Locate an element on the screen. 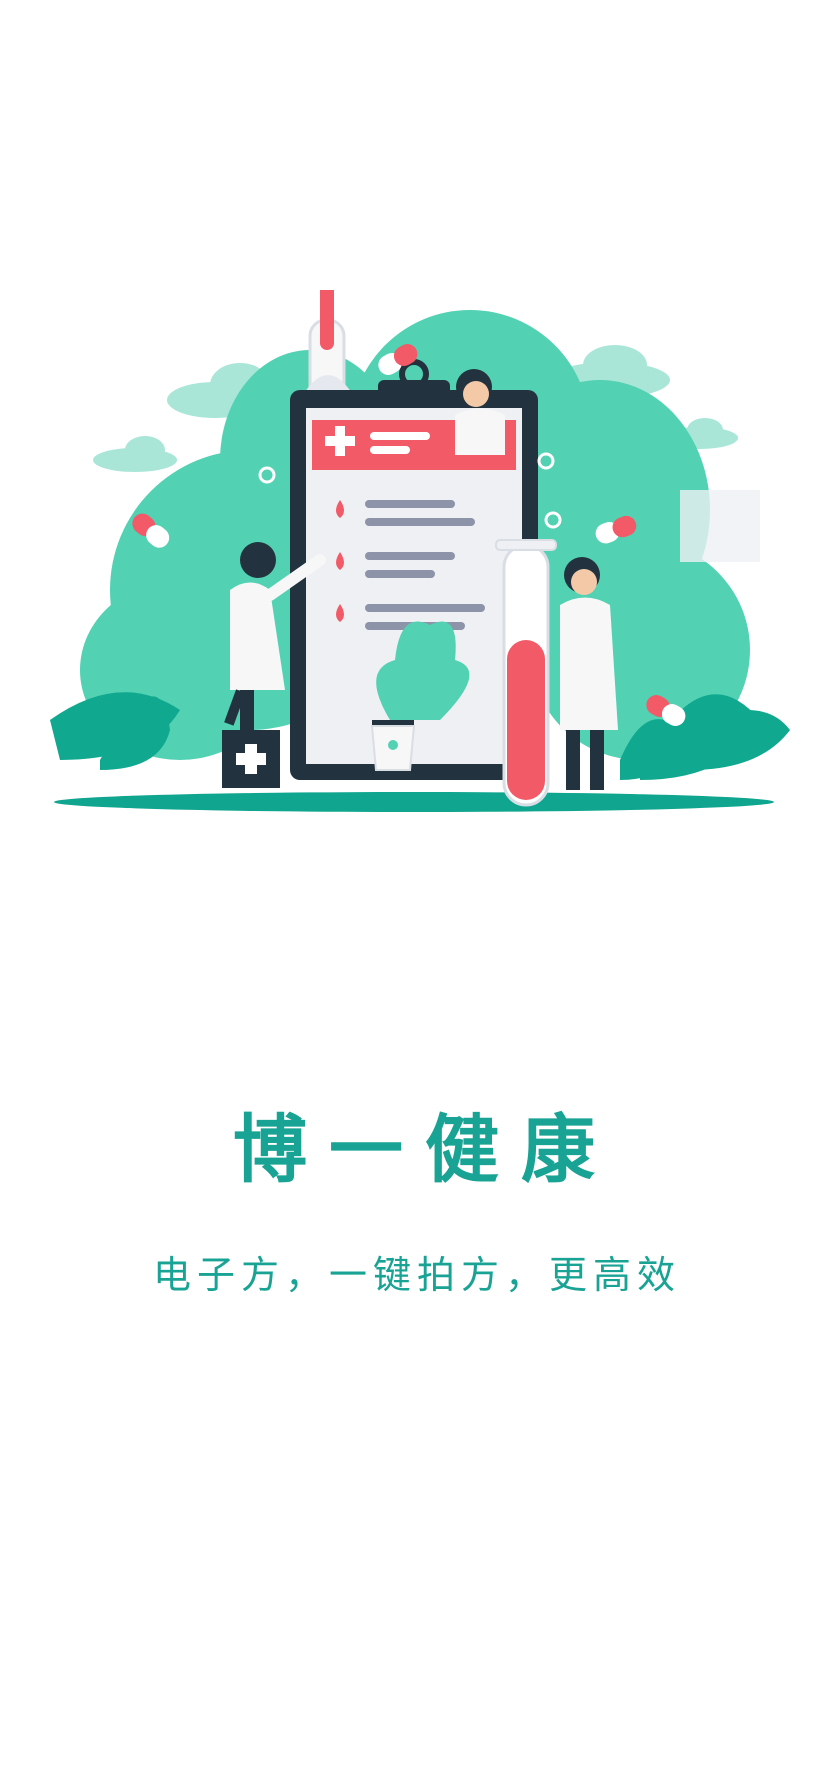 Image resolution: width=828 pixels, height=1792 pixels. background-card is located at coordinates (720, 526).